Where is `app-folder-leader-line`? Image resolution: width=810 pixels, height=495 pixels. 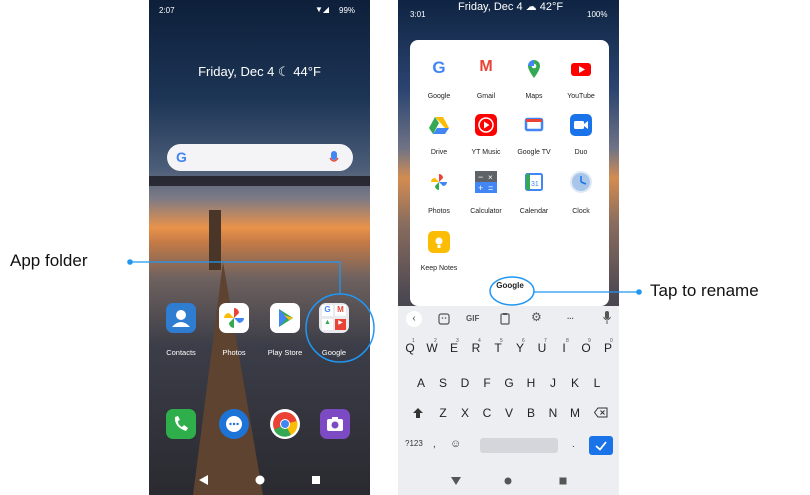
app-folder-leader-line is located at coordinates (235, 277).